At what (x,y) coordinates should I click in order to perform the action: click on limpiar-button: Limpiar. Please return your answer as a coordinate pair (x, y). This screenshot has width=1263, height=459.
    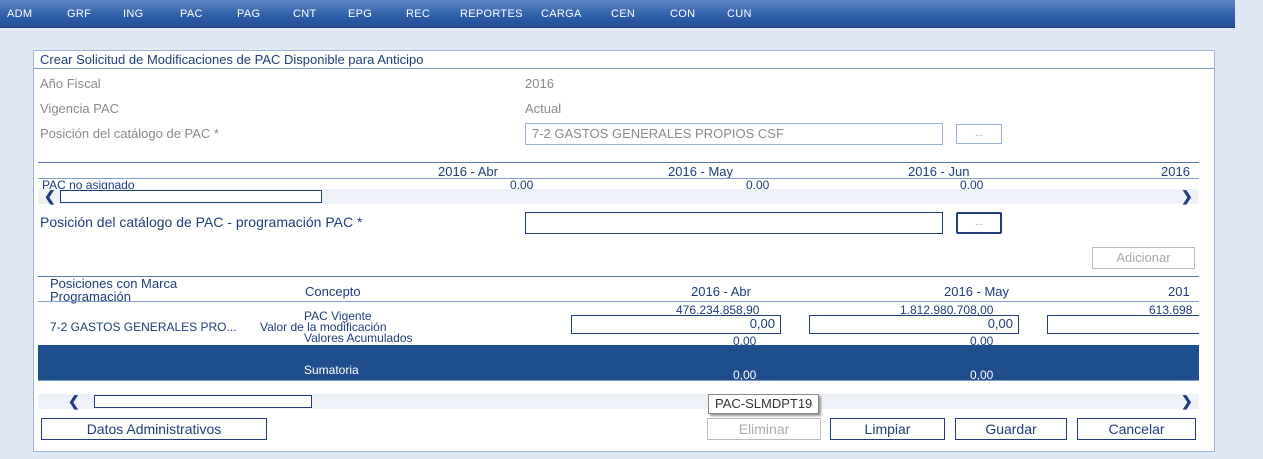
    Looking at the image, I should click on (887, 429).